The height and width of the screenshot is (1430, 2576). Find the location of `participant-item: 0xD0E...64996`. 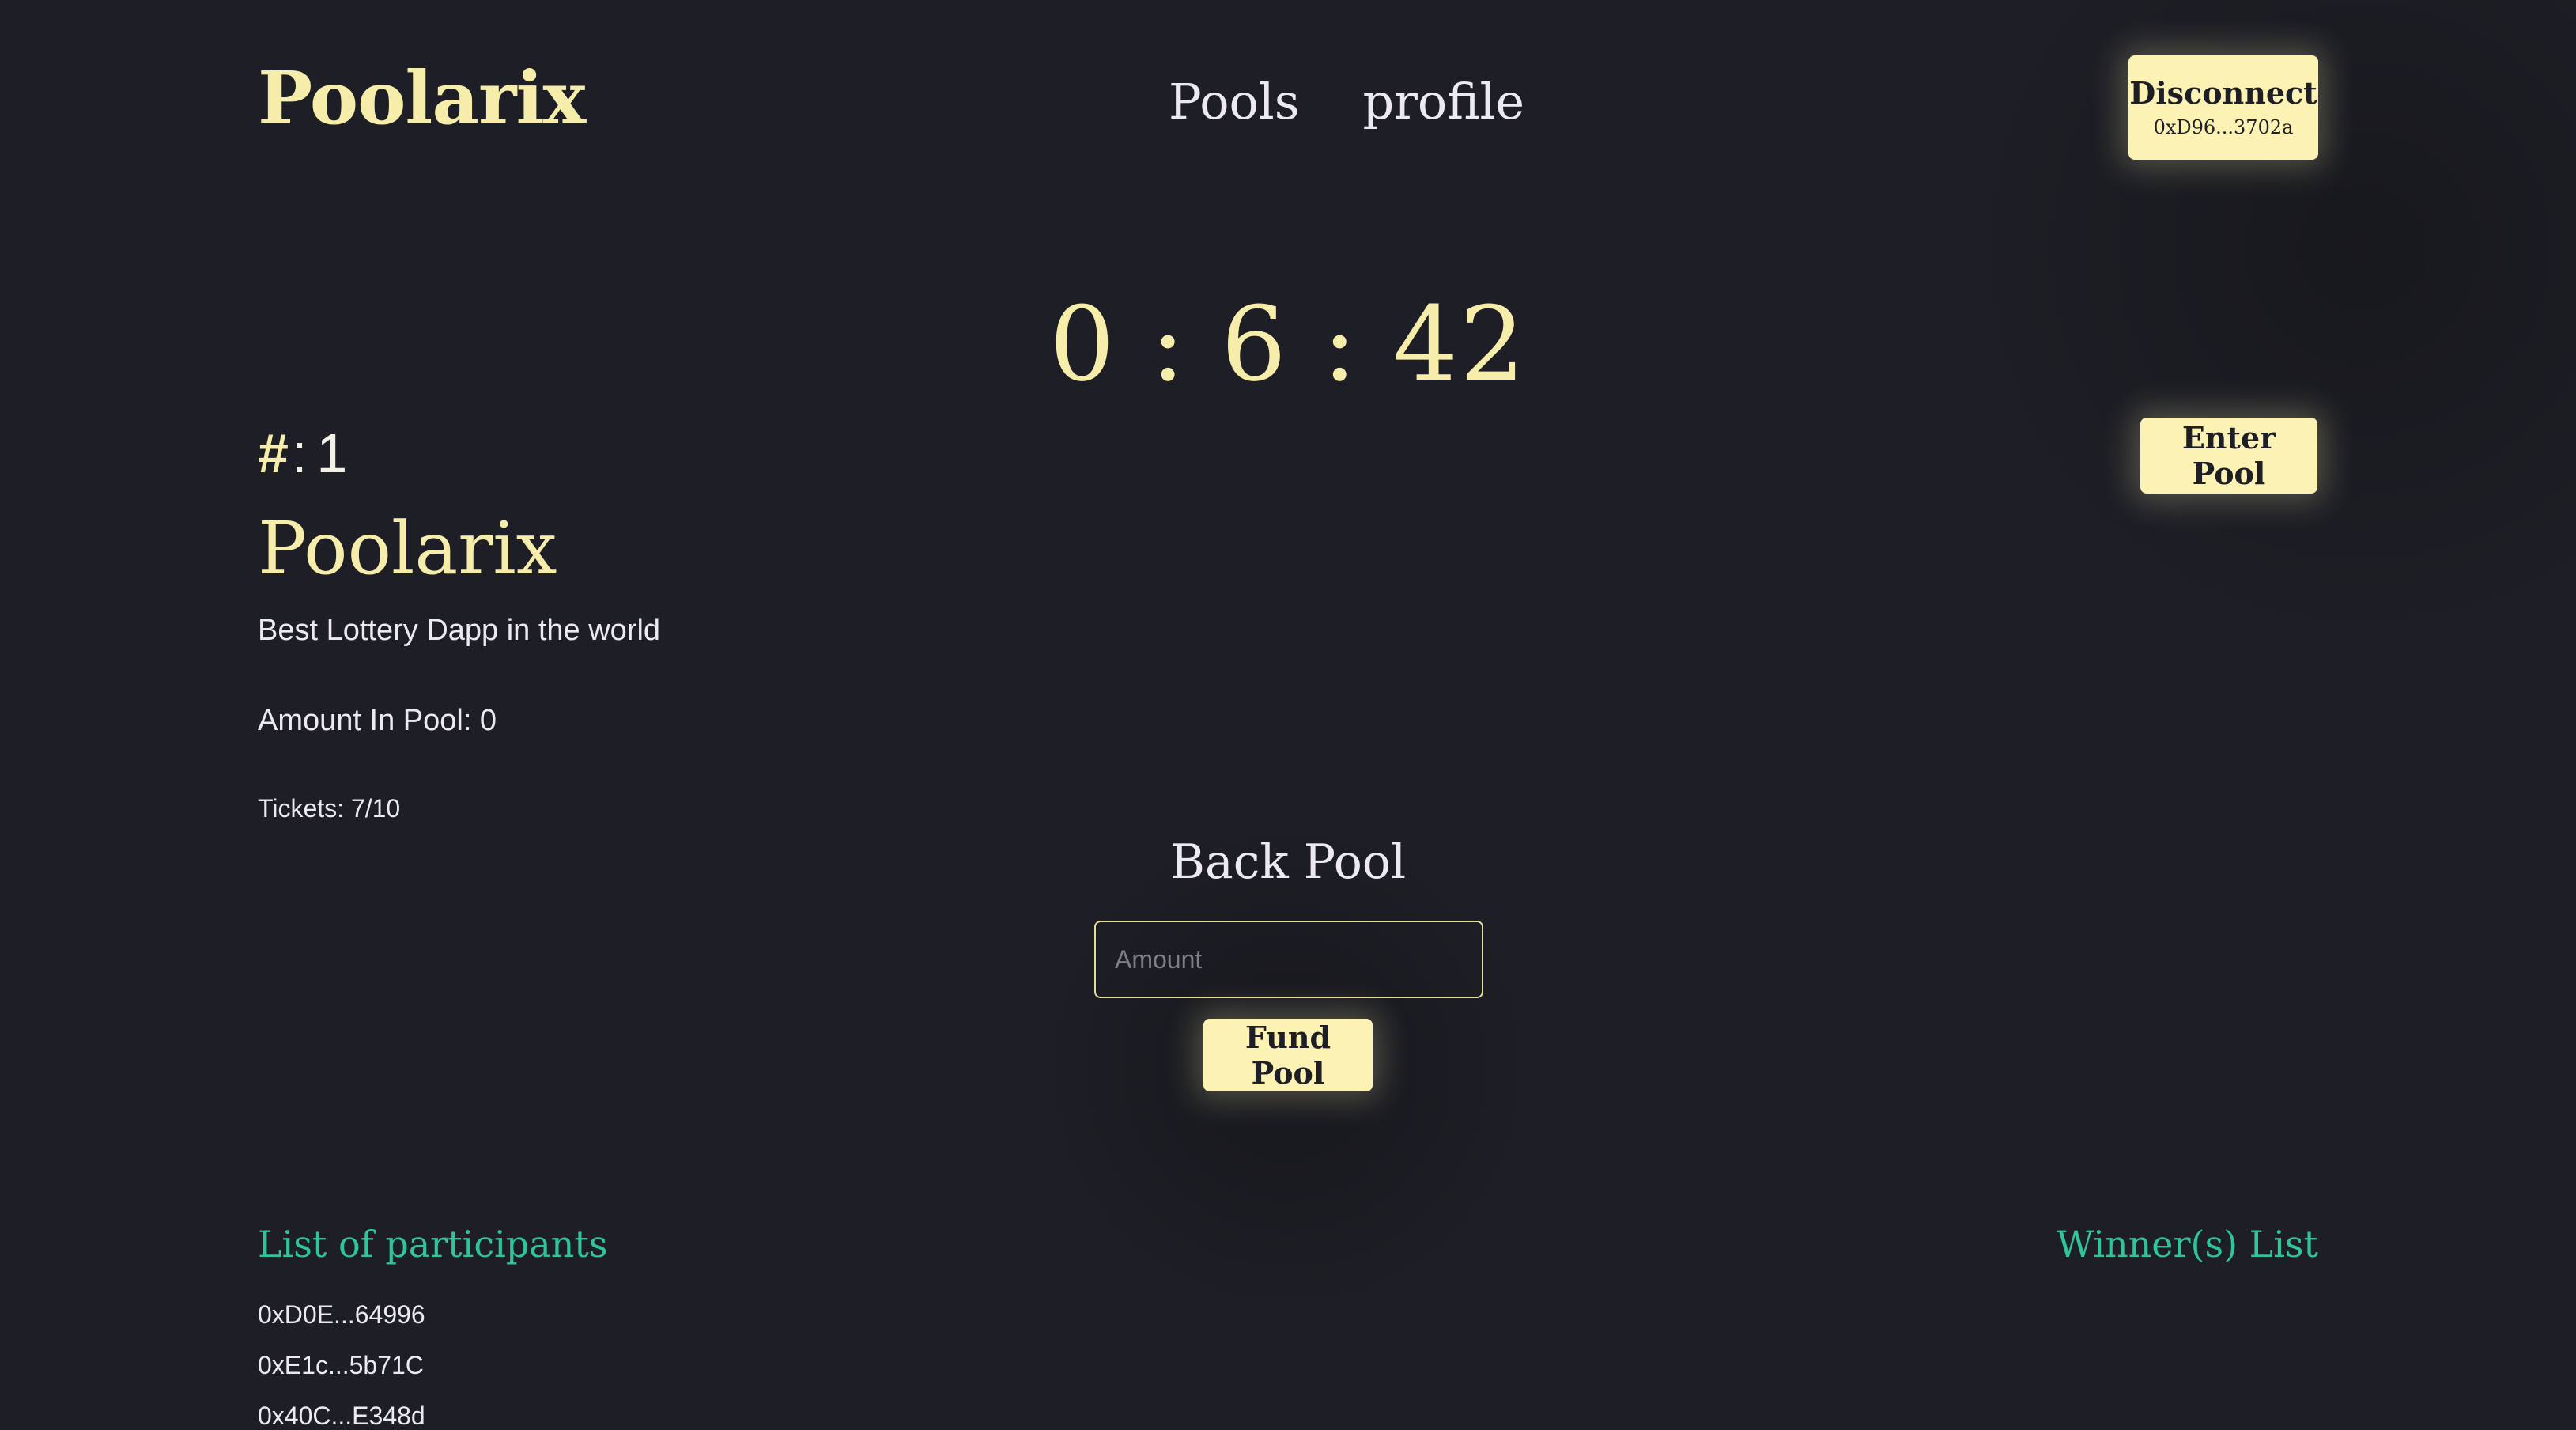

participant-item: 0xD0E...64996 is located at coordinates (341, 1314).